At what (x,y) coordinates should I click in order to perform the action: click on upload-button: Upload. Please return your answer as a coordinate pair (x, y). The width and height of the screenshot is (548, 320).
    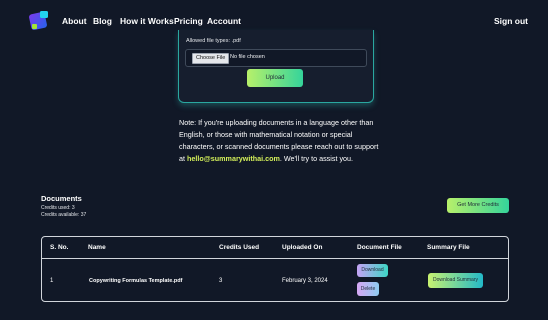
    Looking at the image, I should click on (275, 78).